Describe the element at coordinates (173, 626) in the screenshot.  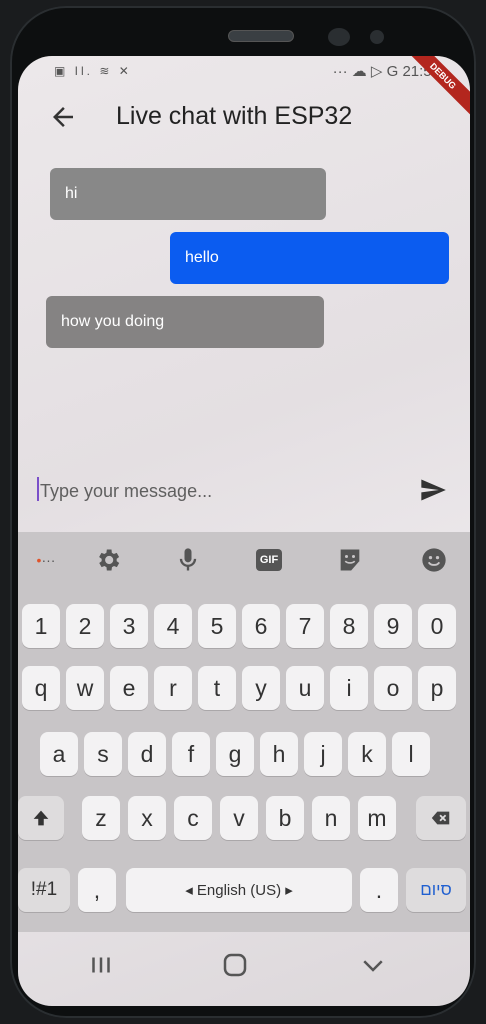
I see `number-key-4: 4` at that location.